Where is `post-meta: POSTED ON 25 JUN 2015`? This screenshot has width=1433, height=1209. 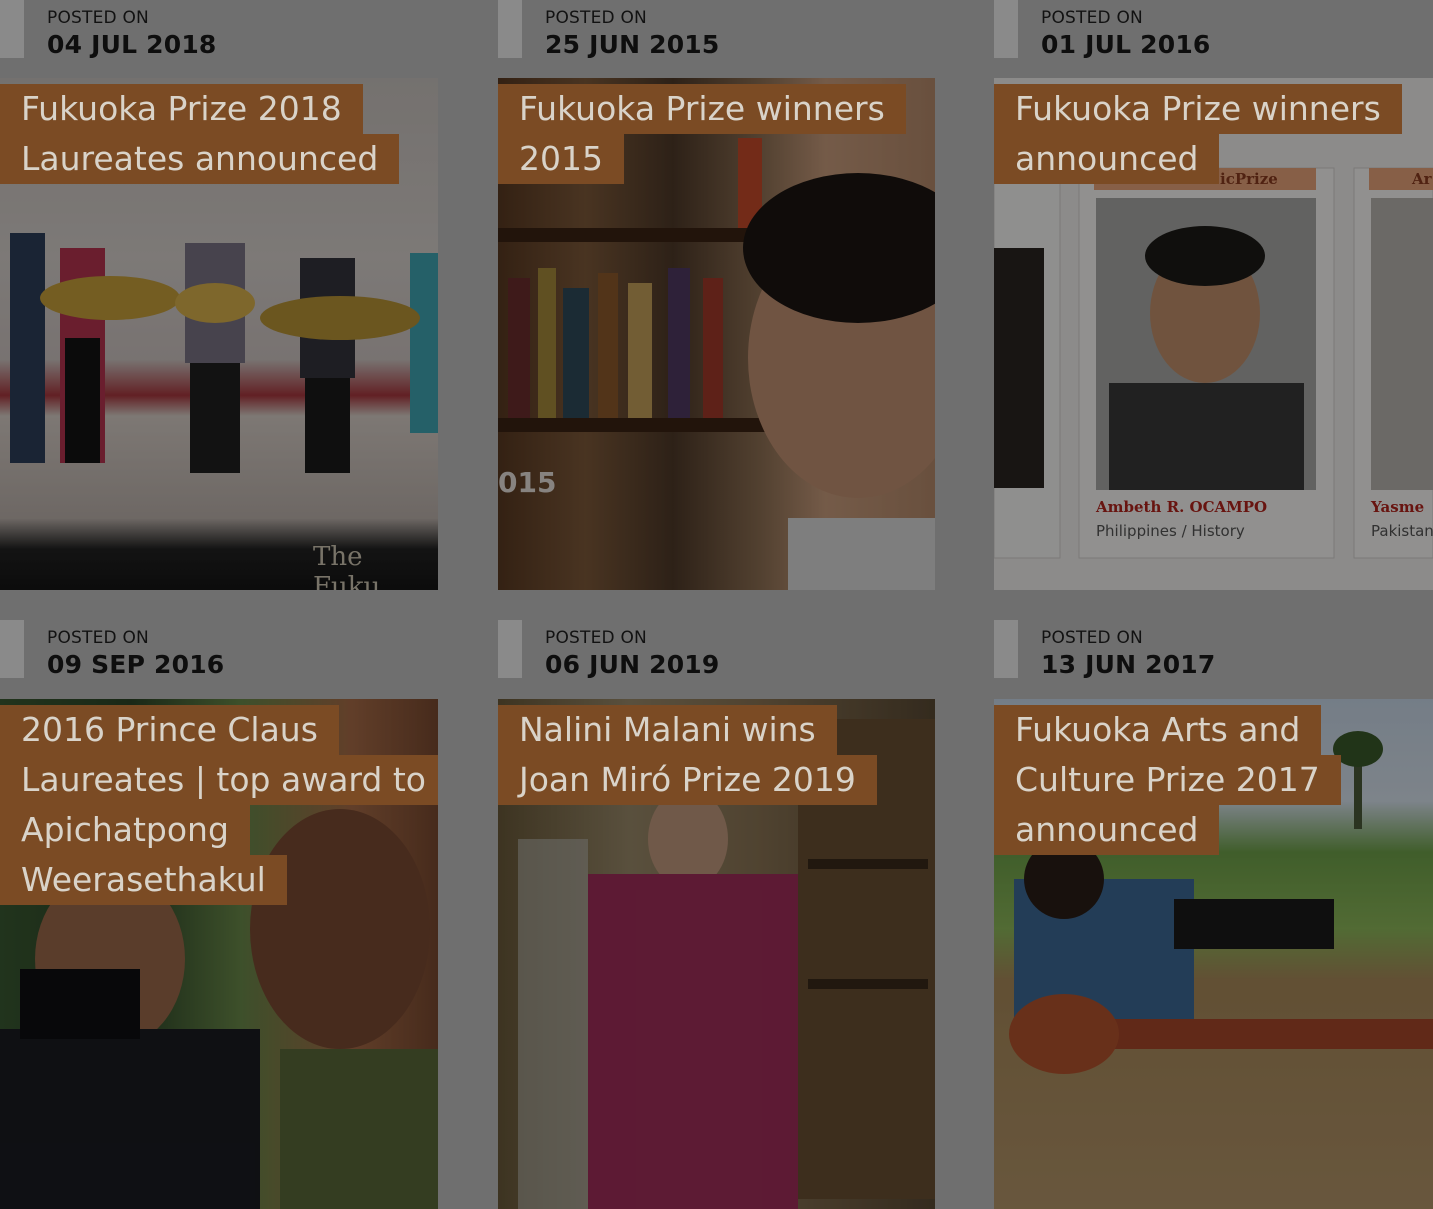
post-meta: POSTED ON 25 JUN 2015 is located at coordinates (717, 39).